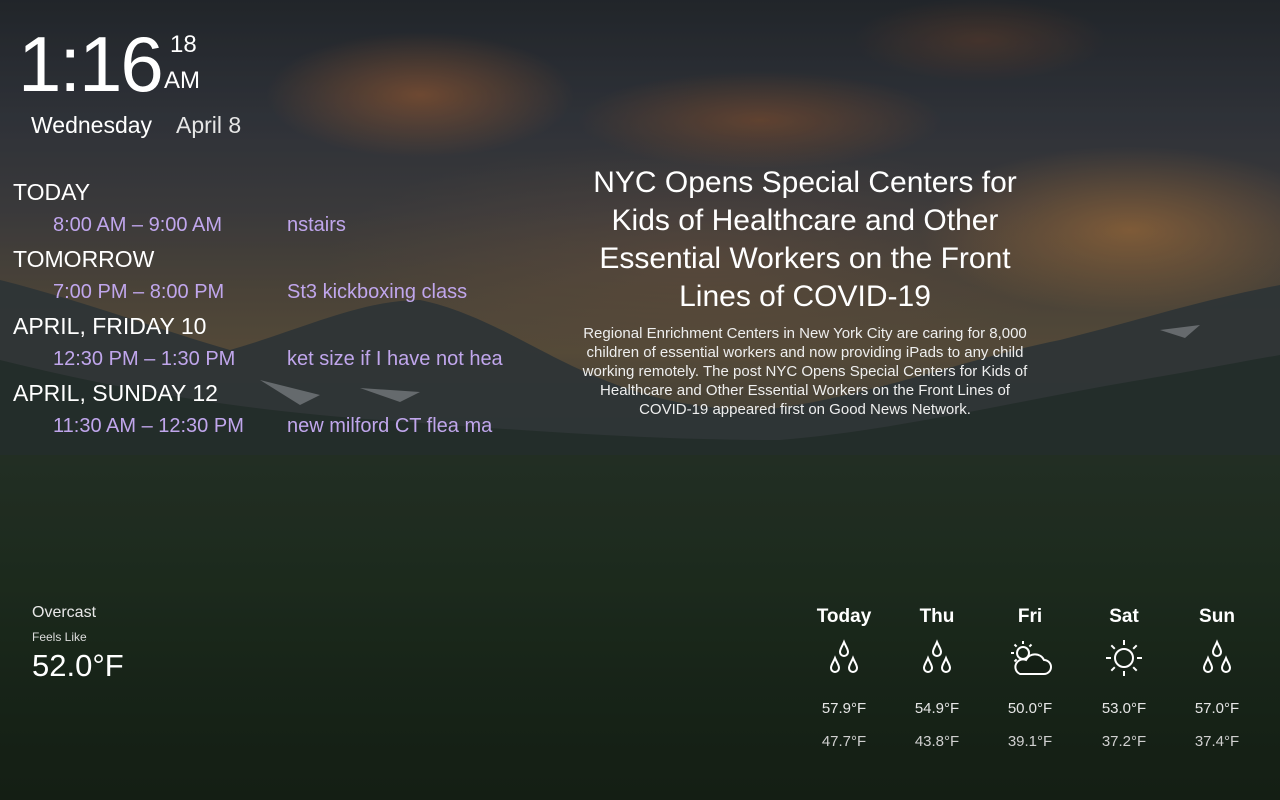 Image resolution: width=1280 pixels, height=800 pixels. Describe the element at coordinates (844, 708) in the screenshot. I see `forecast-high: 57.9°F` at that location.